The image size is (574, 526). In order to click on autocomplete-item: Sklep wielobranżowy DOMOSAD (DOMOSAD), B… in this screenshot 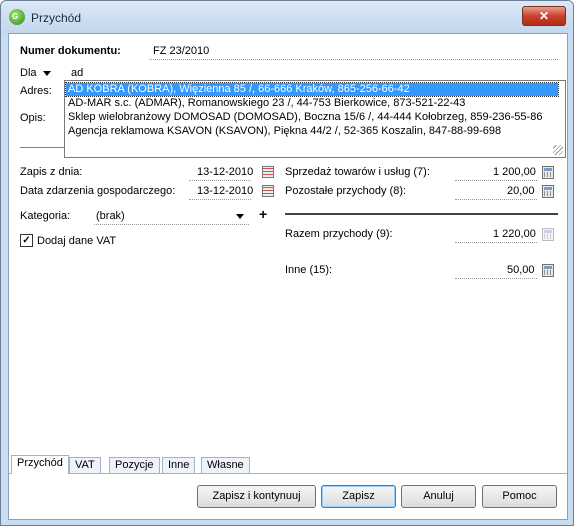, I will do `click(312, 117)`.